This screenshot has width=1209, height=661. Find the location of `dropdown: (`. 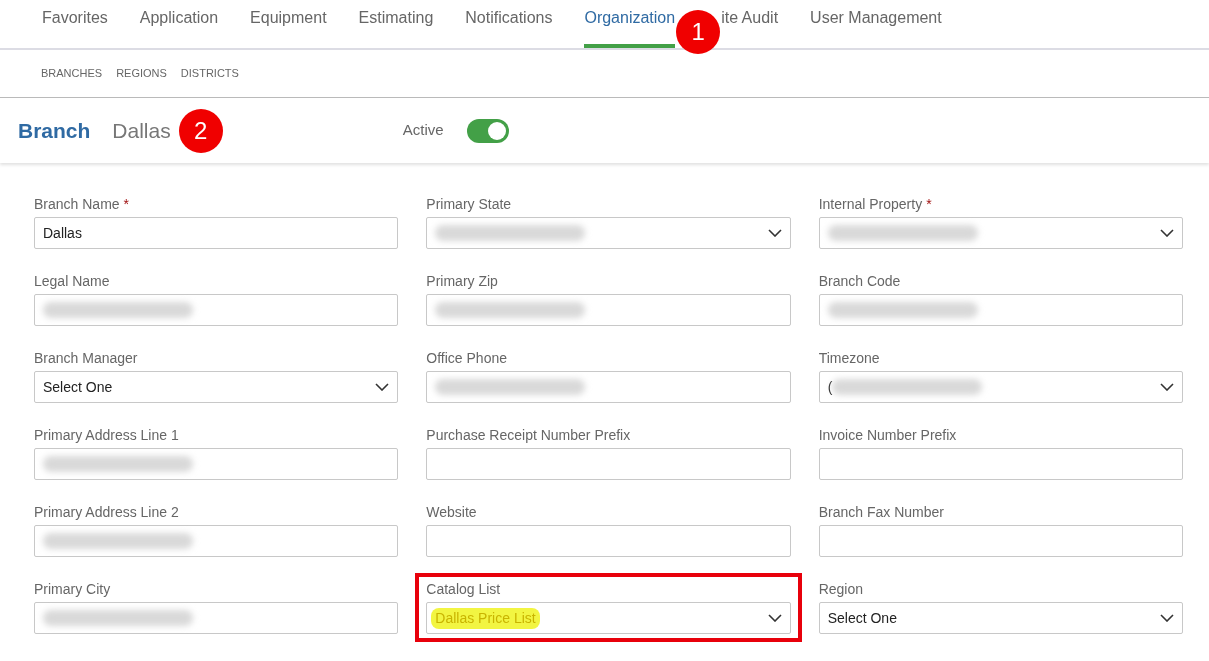

dropdown: ( is located at coordinates (1000, 387).